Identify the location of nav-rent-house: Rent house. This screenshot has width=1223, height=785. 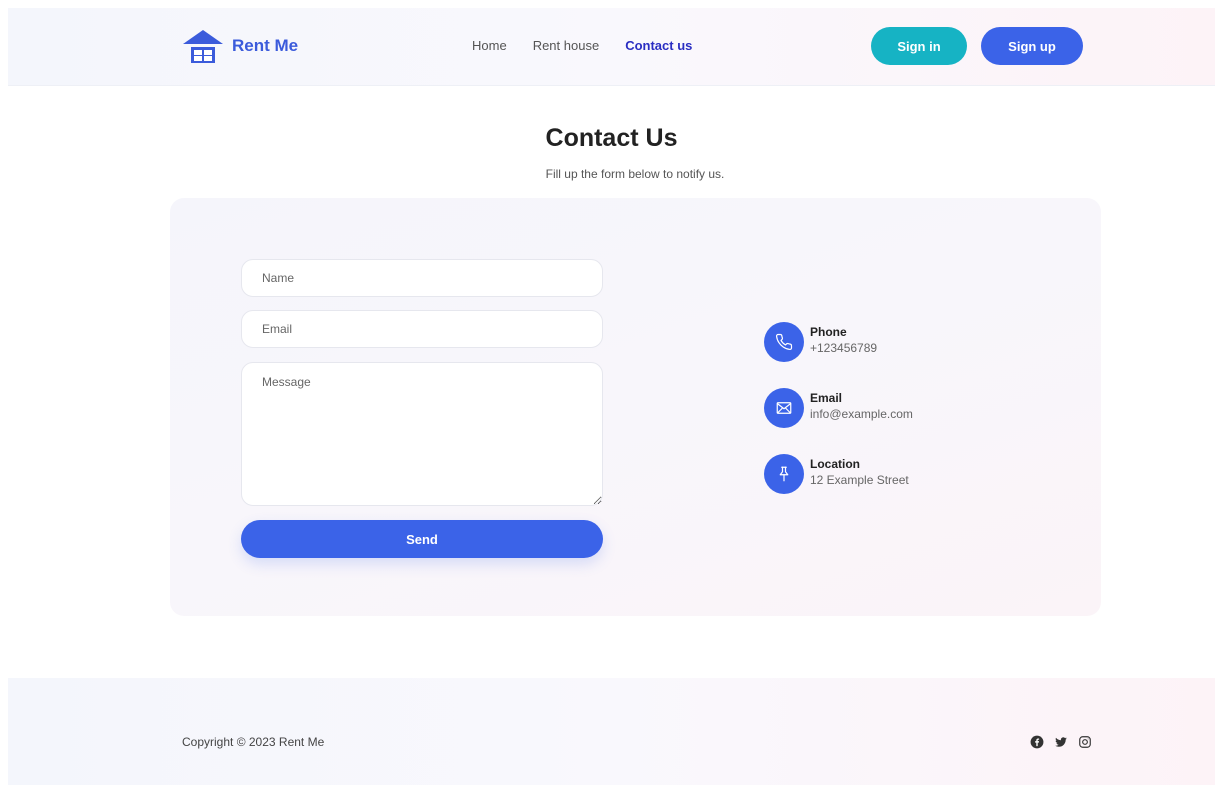
(566, 45).